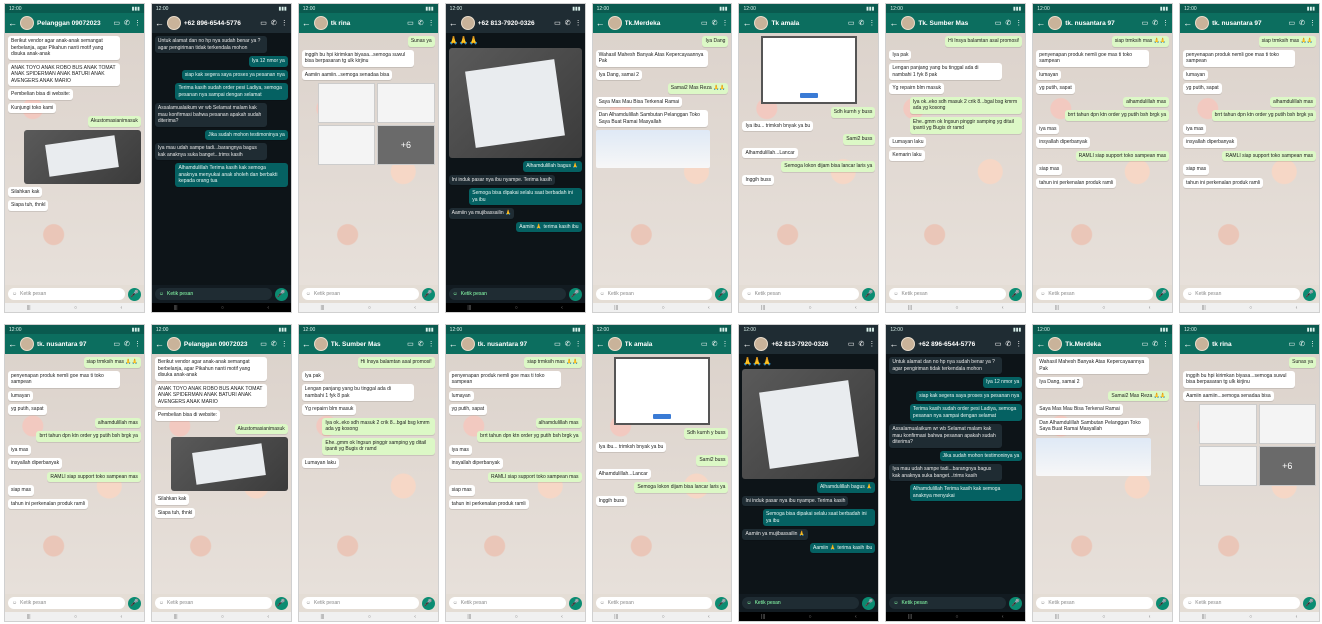 This screenshot has height=624, width=1322. What do you see at coordinates (367, 23) in the screenshot?
I see `contact-name: tk rina` at bounding box center [367, 23].